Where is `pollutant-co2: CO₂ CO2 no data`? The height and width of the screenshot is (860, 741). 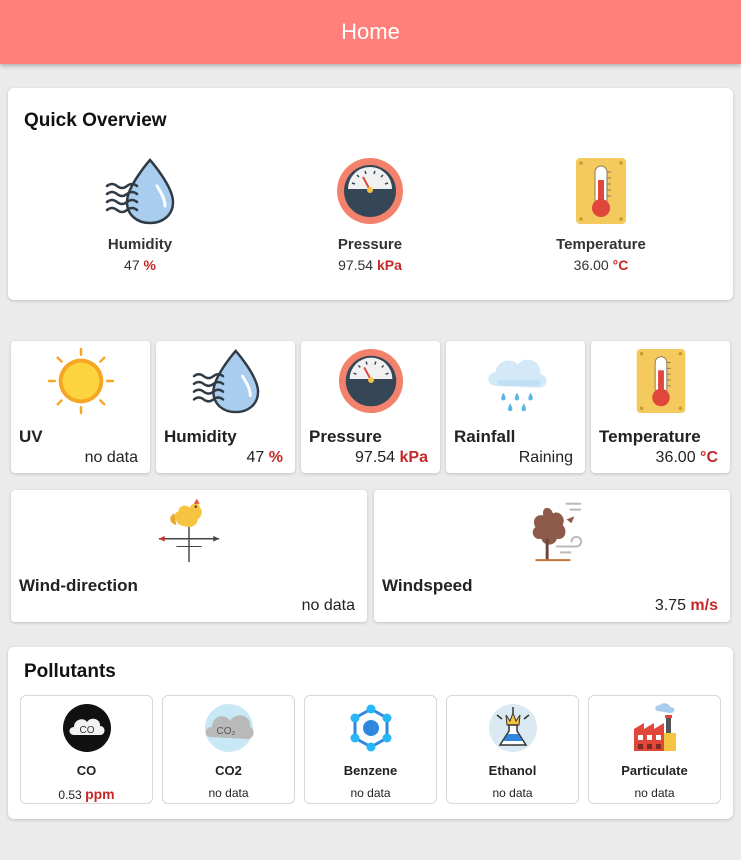
pollutant-co2: CO₂ CO2 no data is located at coordinates (228, 749).